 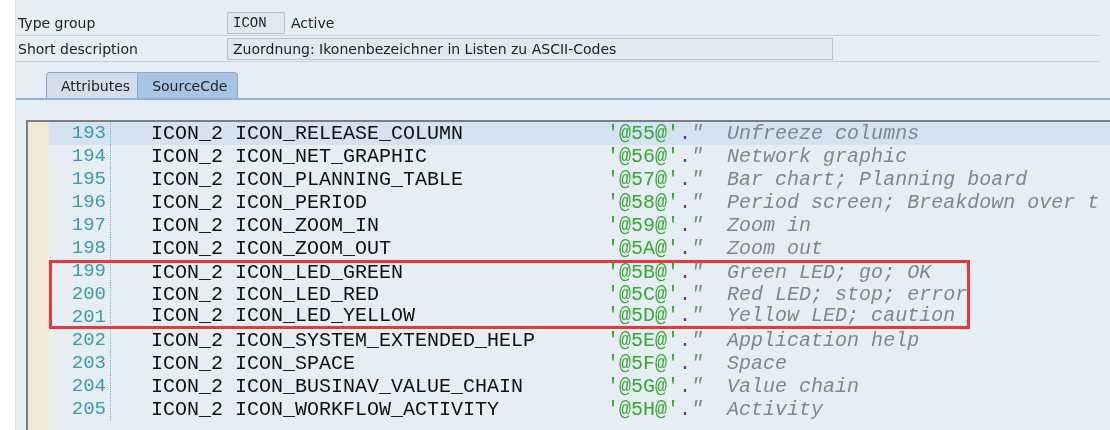 I want to click on code-statement: ICON_2 ICON_RELEASE_COLUMN, so click(x=308, y=133).